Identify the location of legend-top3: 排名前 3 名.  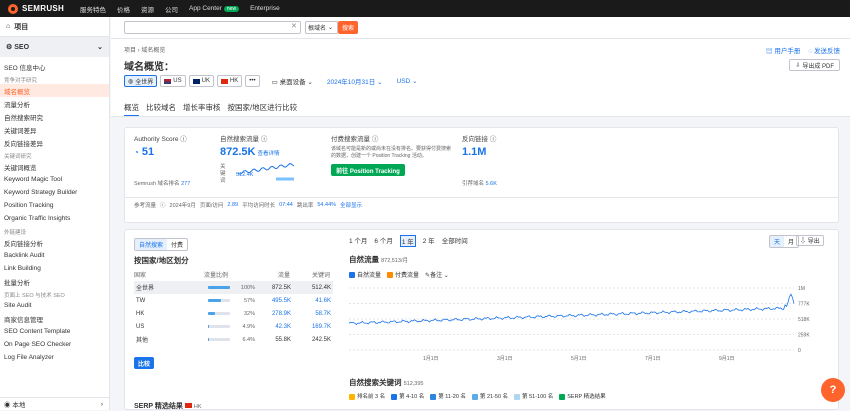
(367, 396).